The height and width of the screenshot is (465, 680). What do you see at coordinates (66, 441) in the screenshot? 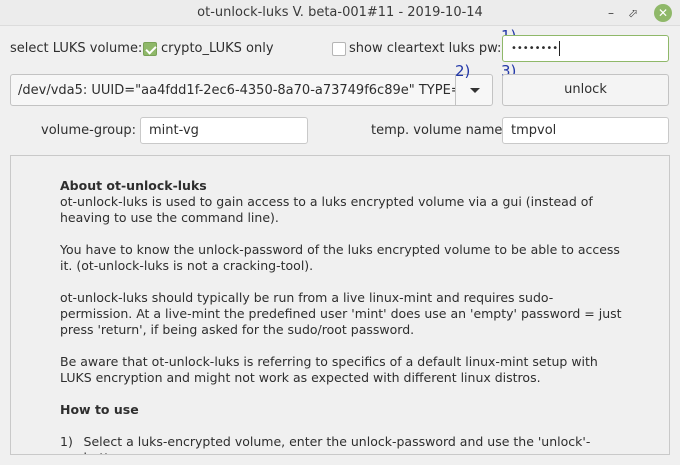
I see `step-number: 1)` at bounding box center [66, 441].